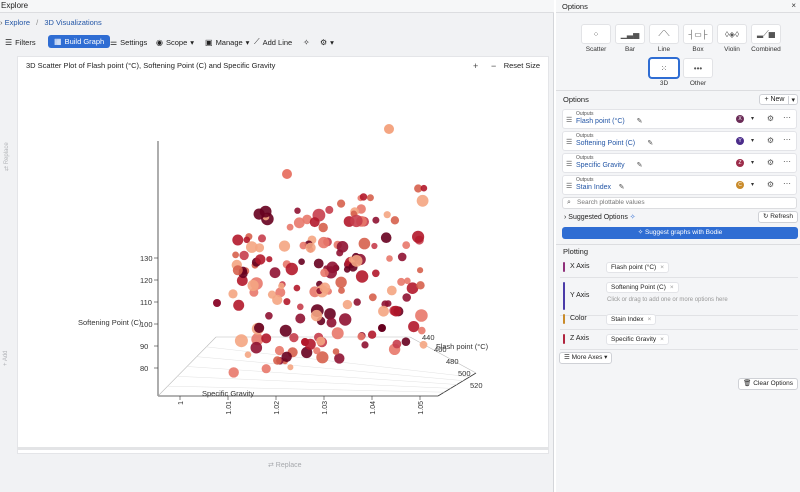 The image size is (800, 492). What do you see at coordinates (20, 42) in the screenshot?
I see `filters-button: ☰ Filters` at bounding box center [20, 42].